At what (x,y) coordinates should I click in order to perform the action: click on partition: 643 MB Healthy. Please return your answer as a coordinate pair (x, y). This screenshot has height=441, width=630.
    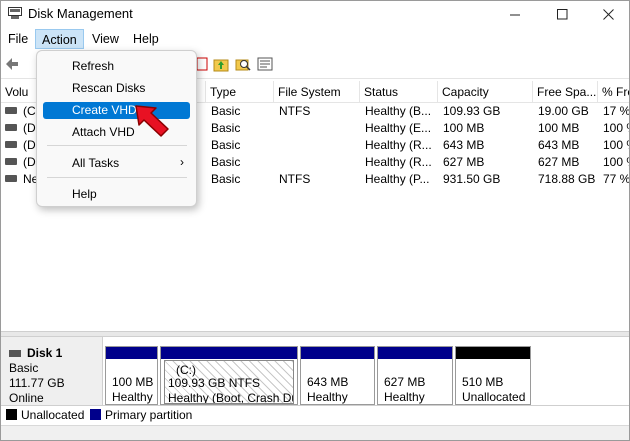
    Looking at the image, I should click on (337, 375).